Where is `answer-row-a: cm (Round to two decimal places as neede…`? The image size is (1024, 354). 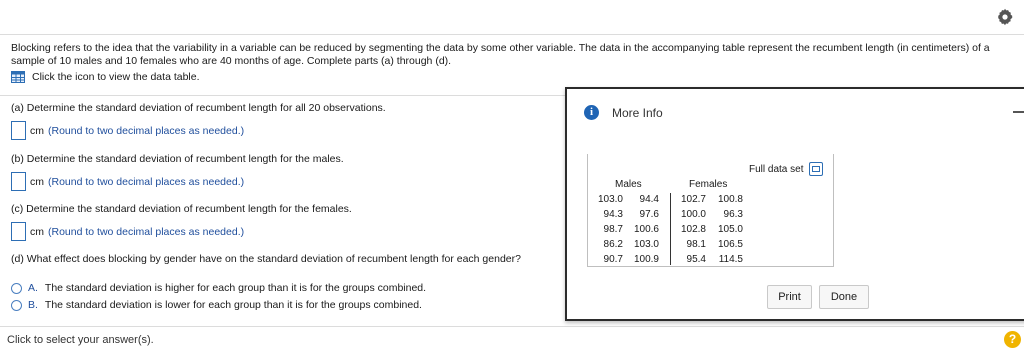
answer-row-a: cm (Round to two decimal places as neede… is located at coordinates (127, 130).